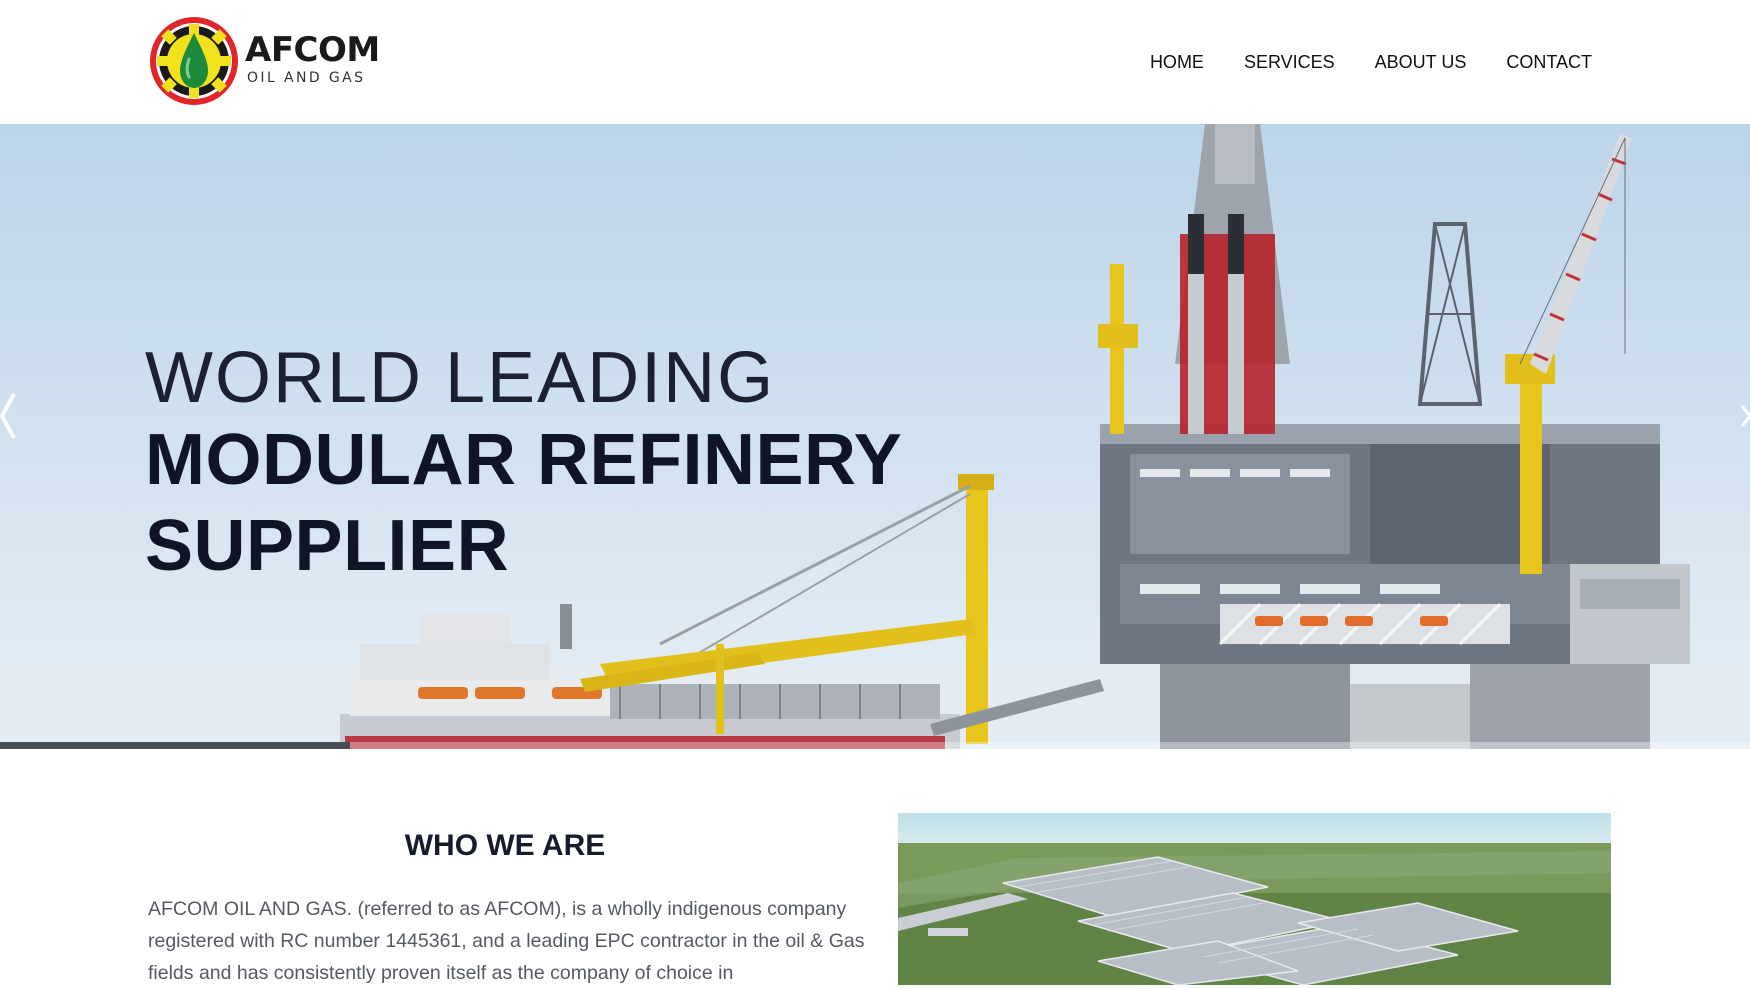 This screenshot has width=1750, height=989. Describe the element at coordinates (1371, 62) in the screenshot. I see `main-nav: HOME SERVICES ABOUT US CONTACT` at that location.